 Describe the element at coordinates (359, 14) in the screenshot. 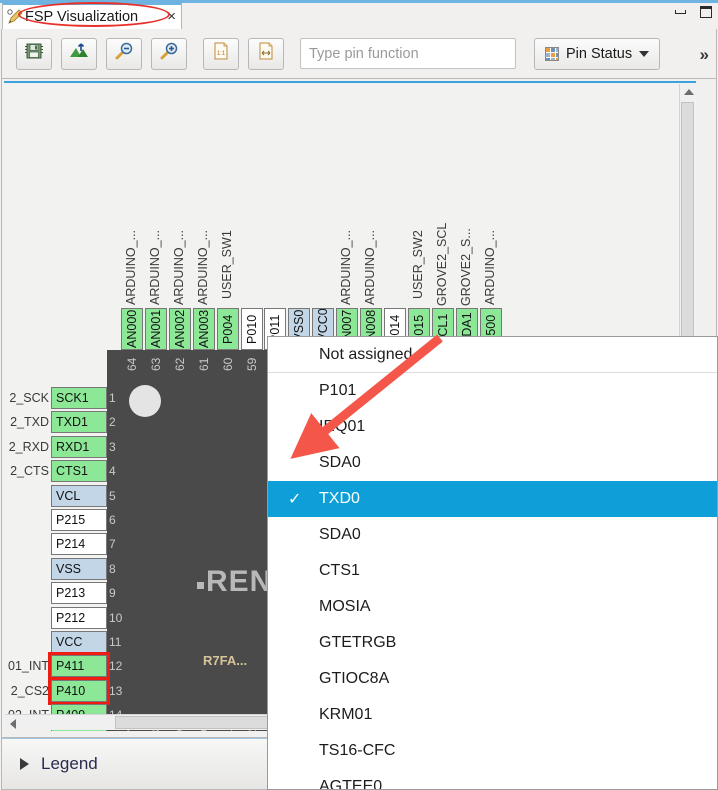

I see `window-tab-bar: FSP Visualization ×` at that location.